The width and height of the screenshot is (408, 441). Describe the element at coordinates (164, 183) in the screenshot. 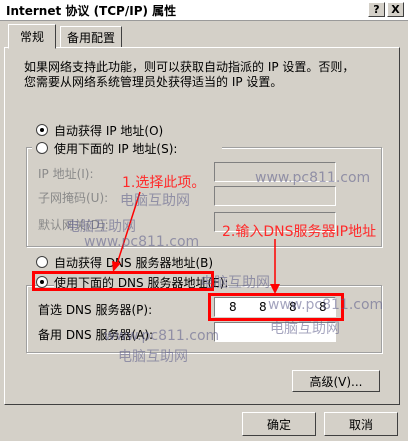

I see `annotation-step1: 1.选择此项。` at that location.